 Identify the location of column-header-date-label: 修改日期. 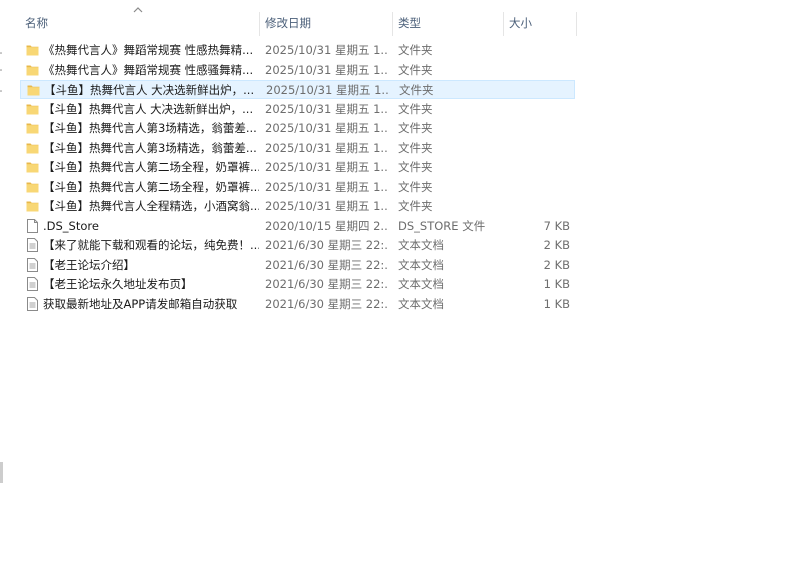
(288, 23).